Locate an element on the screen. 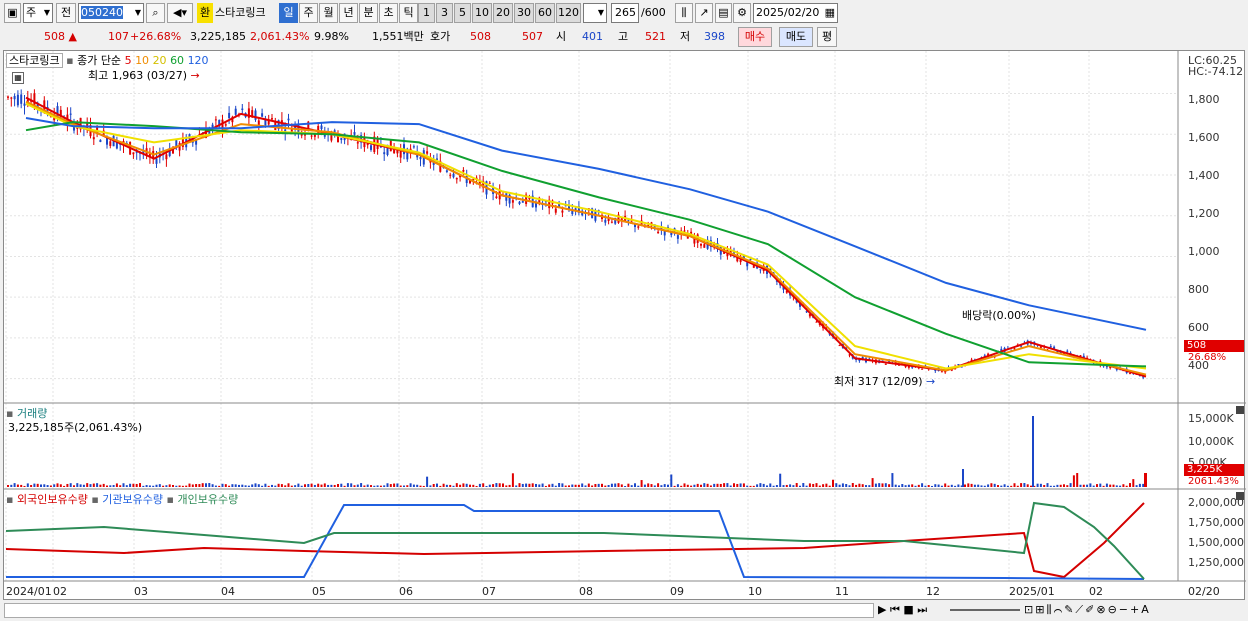 This screenshot has width=1248, height=621. font-icon: A is located at coordinates (1146, 609).